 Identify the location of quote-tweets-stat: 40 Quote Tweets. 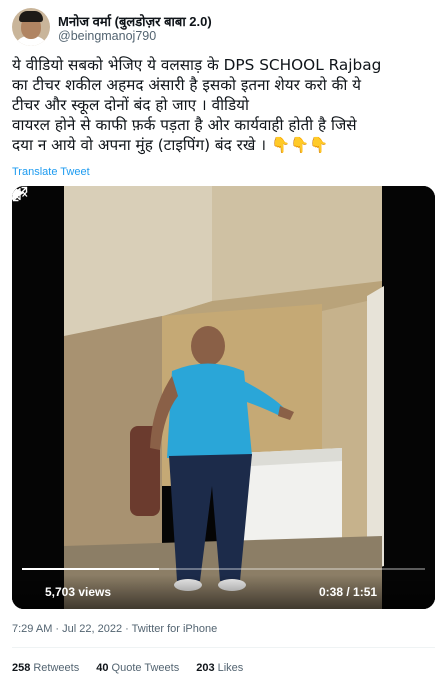
(137, 668).